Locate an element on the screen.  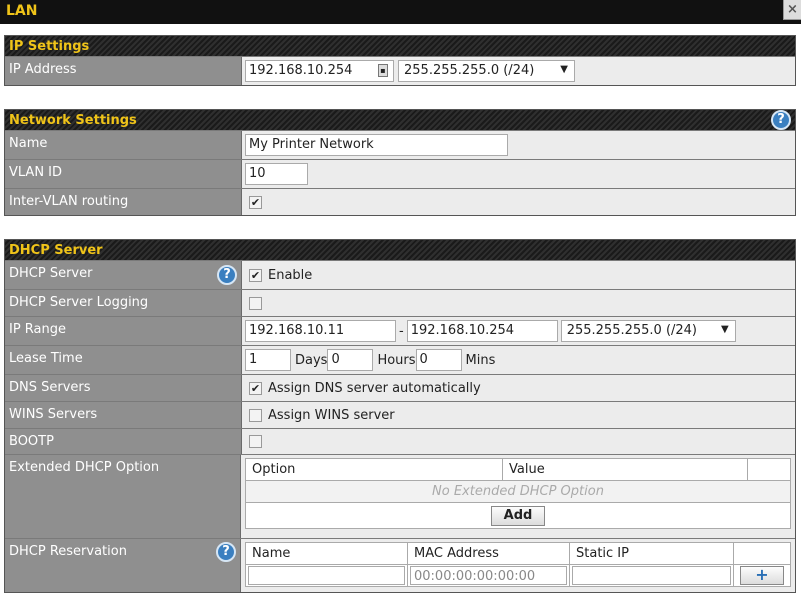
network-name-input: My Printer Network is located at coordinates (376, 145).